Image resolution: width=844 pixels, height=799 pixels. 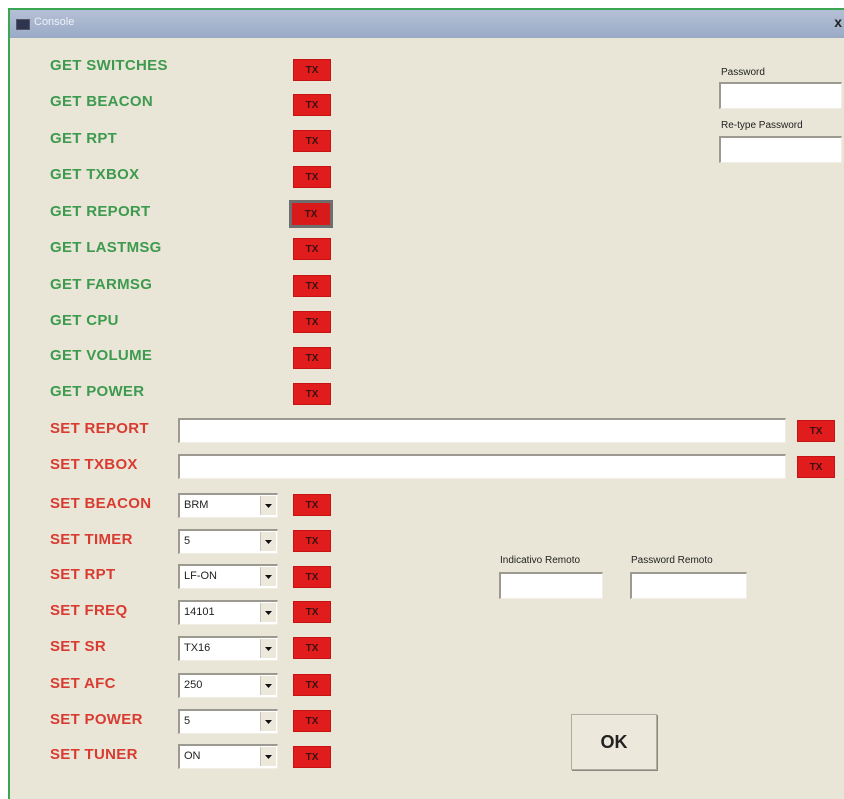 What do you see at coordinates (228, 648) in the screenshot?
I see `set-sr-select: TX16` at bounding box center [228, 648].